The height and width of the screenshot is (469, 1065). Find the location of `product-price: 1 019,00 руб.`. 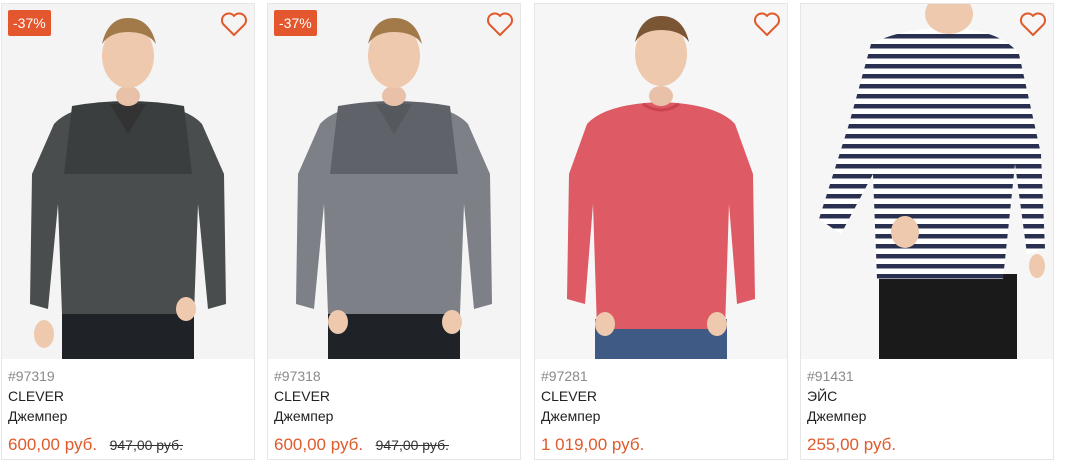

product-price: 1 019,00 руб. is located at coordinates (593, 444).